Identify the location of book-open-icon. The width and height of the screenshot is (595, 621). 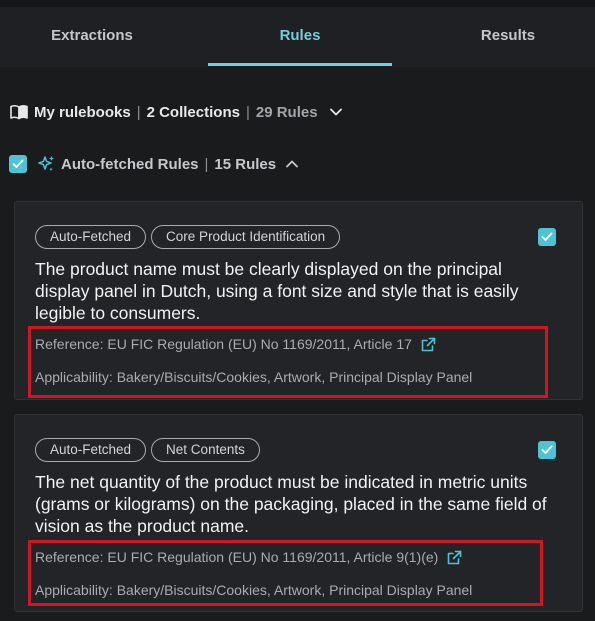
(19, 112).